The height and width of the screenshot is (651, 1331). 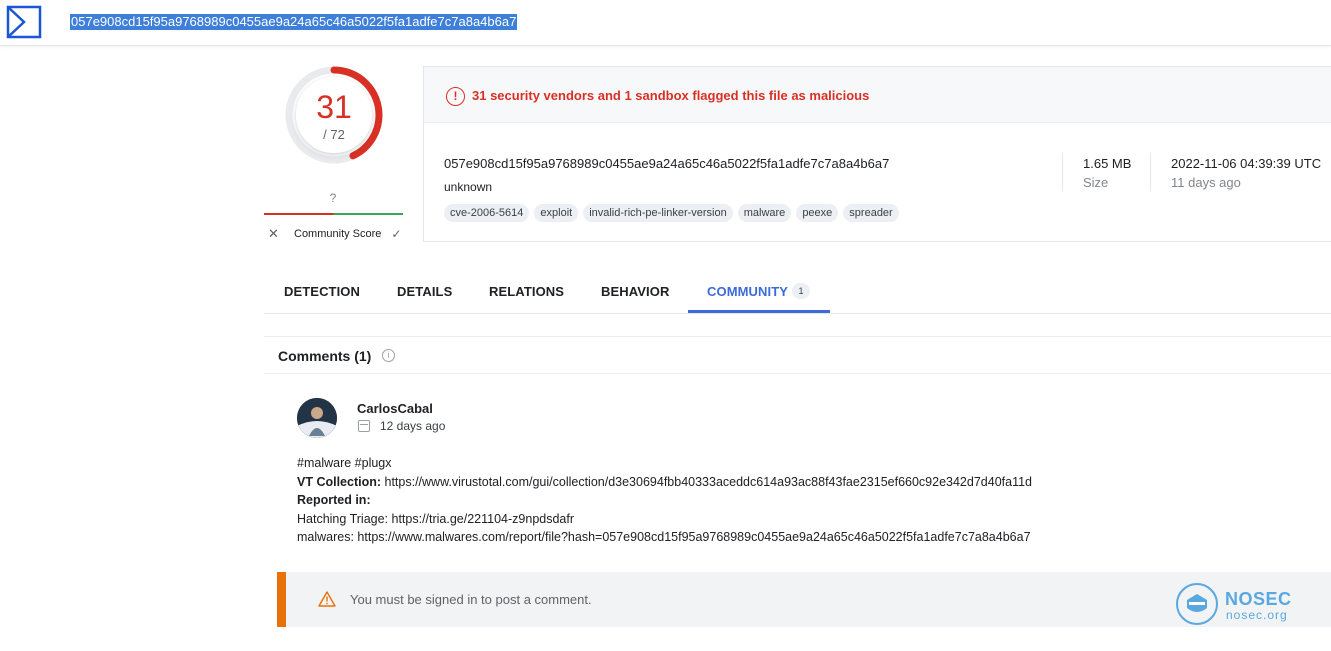 What do you see at coordinates (759, 311) in the screenshot?
I see `active-tab-indicator` at bounding box center [759, 311].